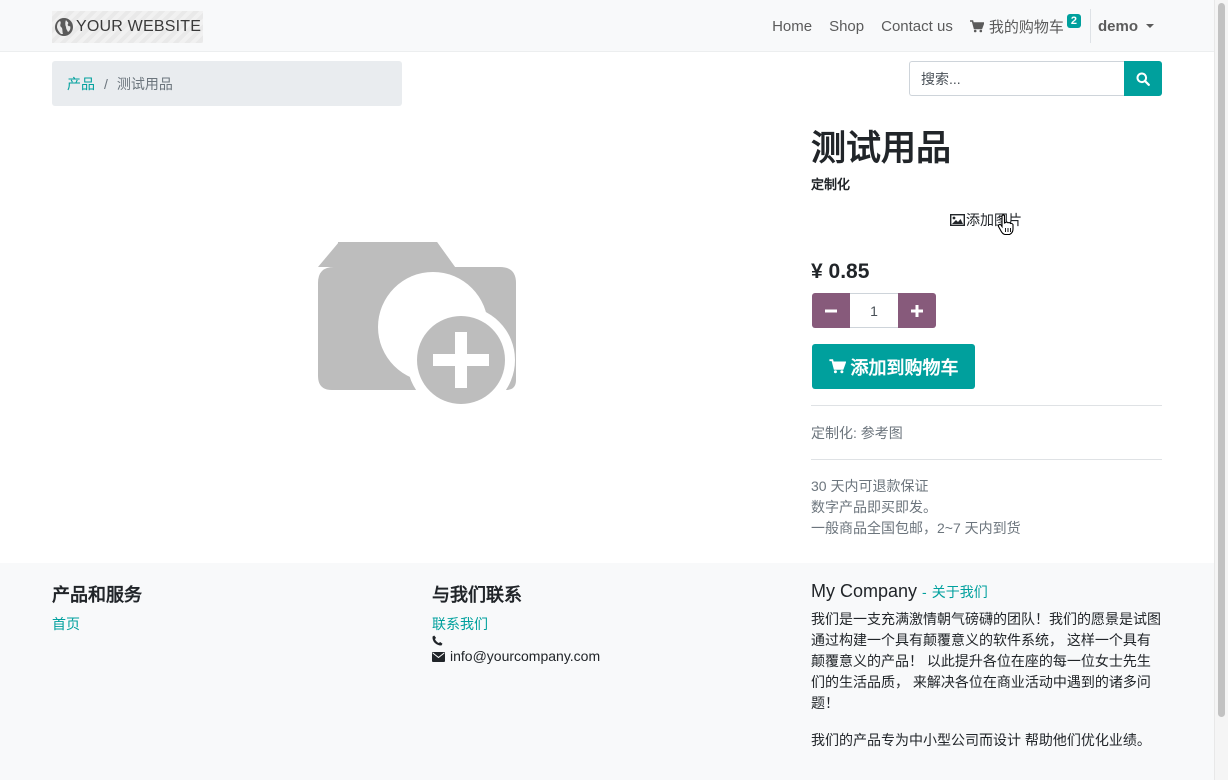 This screenshot has width=1228, height=780. I want to click on nav-home: Home, so click(792, 26).